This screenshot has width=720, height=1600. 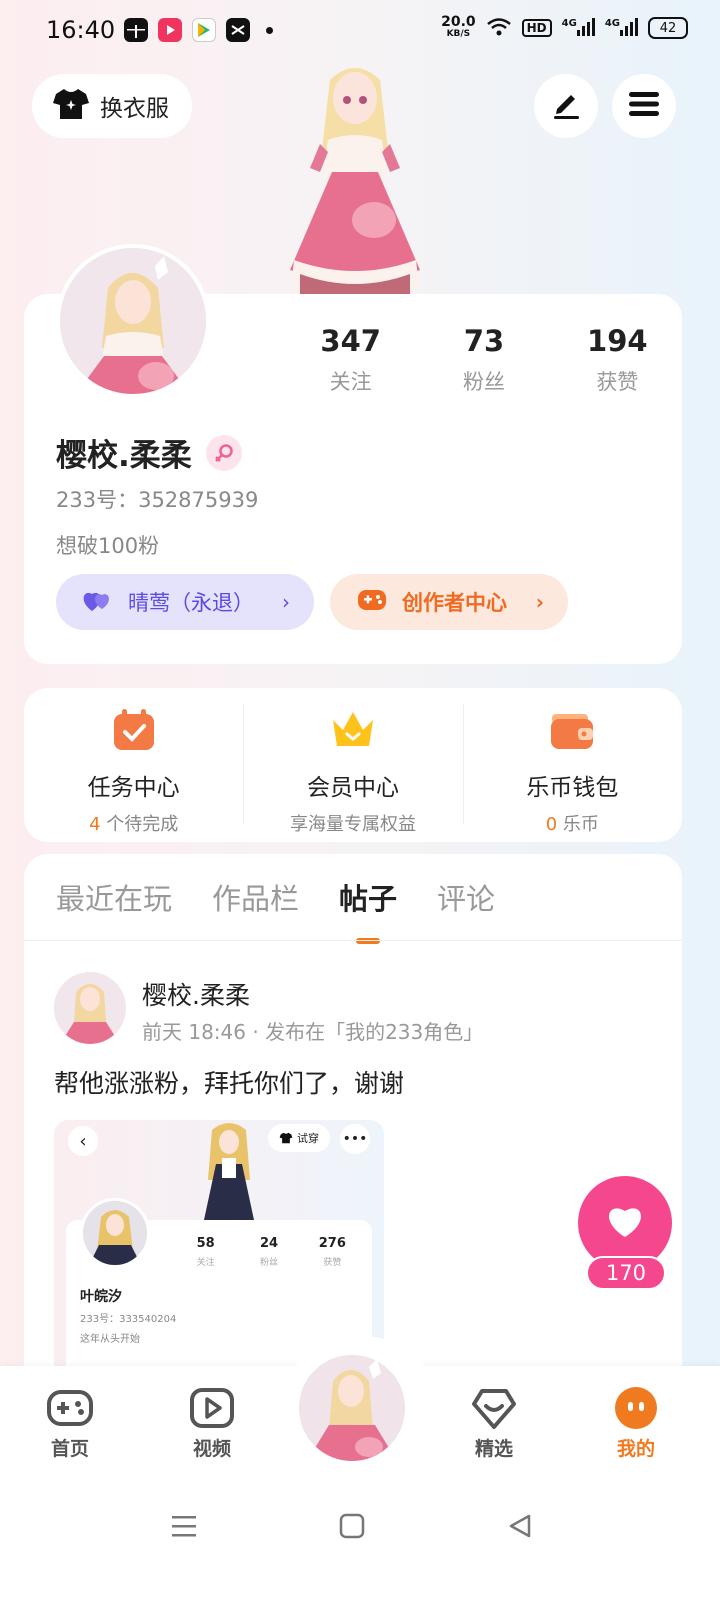 I want to click on recents-button, so click(x=184, y=1528).